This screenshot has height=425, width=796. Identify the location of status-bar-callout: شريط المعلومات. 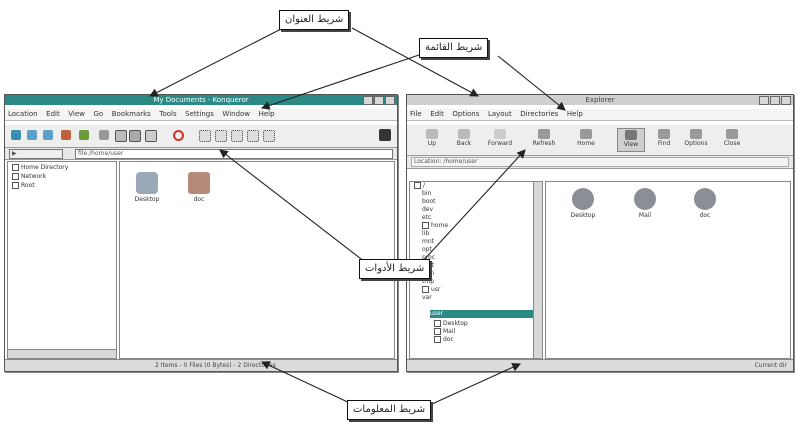
(389, 410).